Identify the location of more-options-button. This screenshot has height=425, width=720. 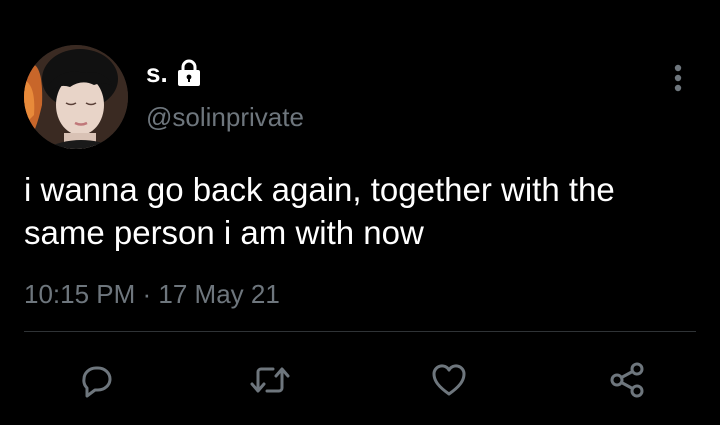
(678, 78).